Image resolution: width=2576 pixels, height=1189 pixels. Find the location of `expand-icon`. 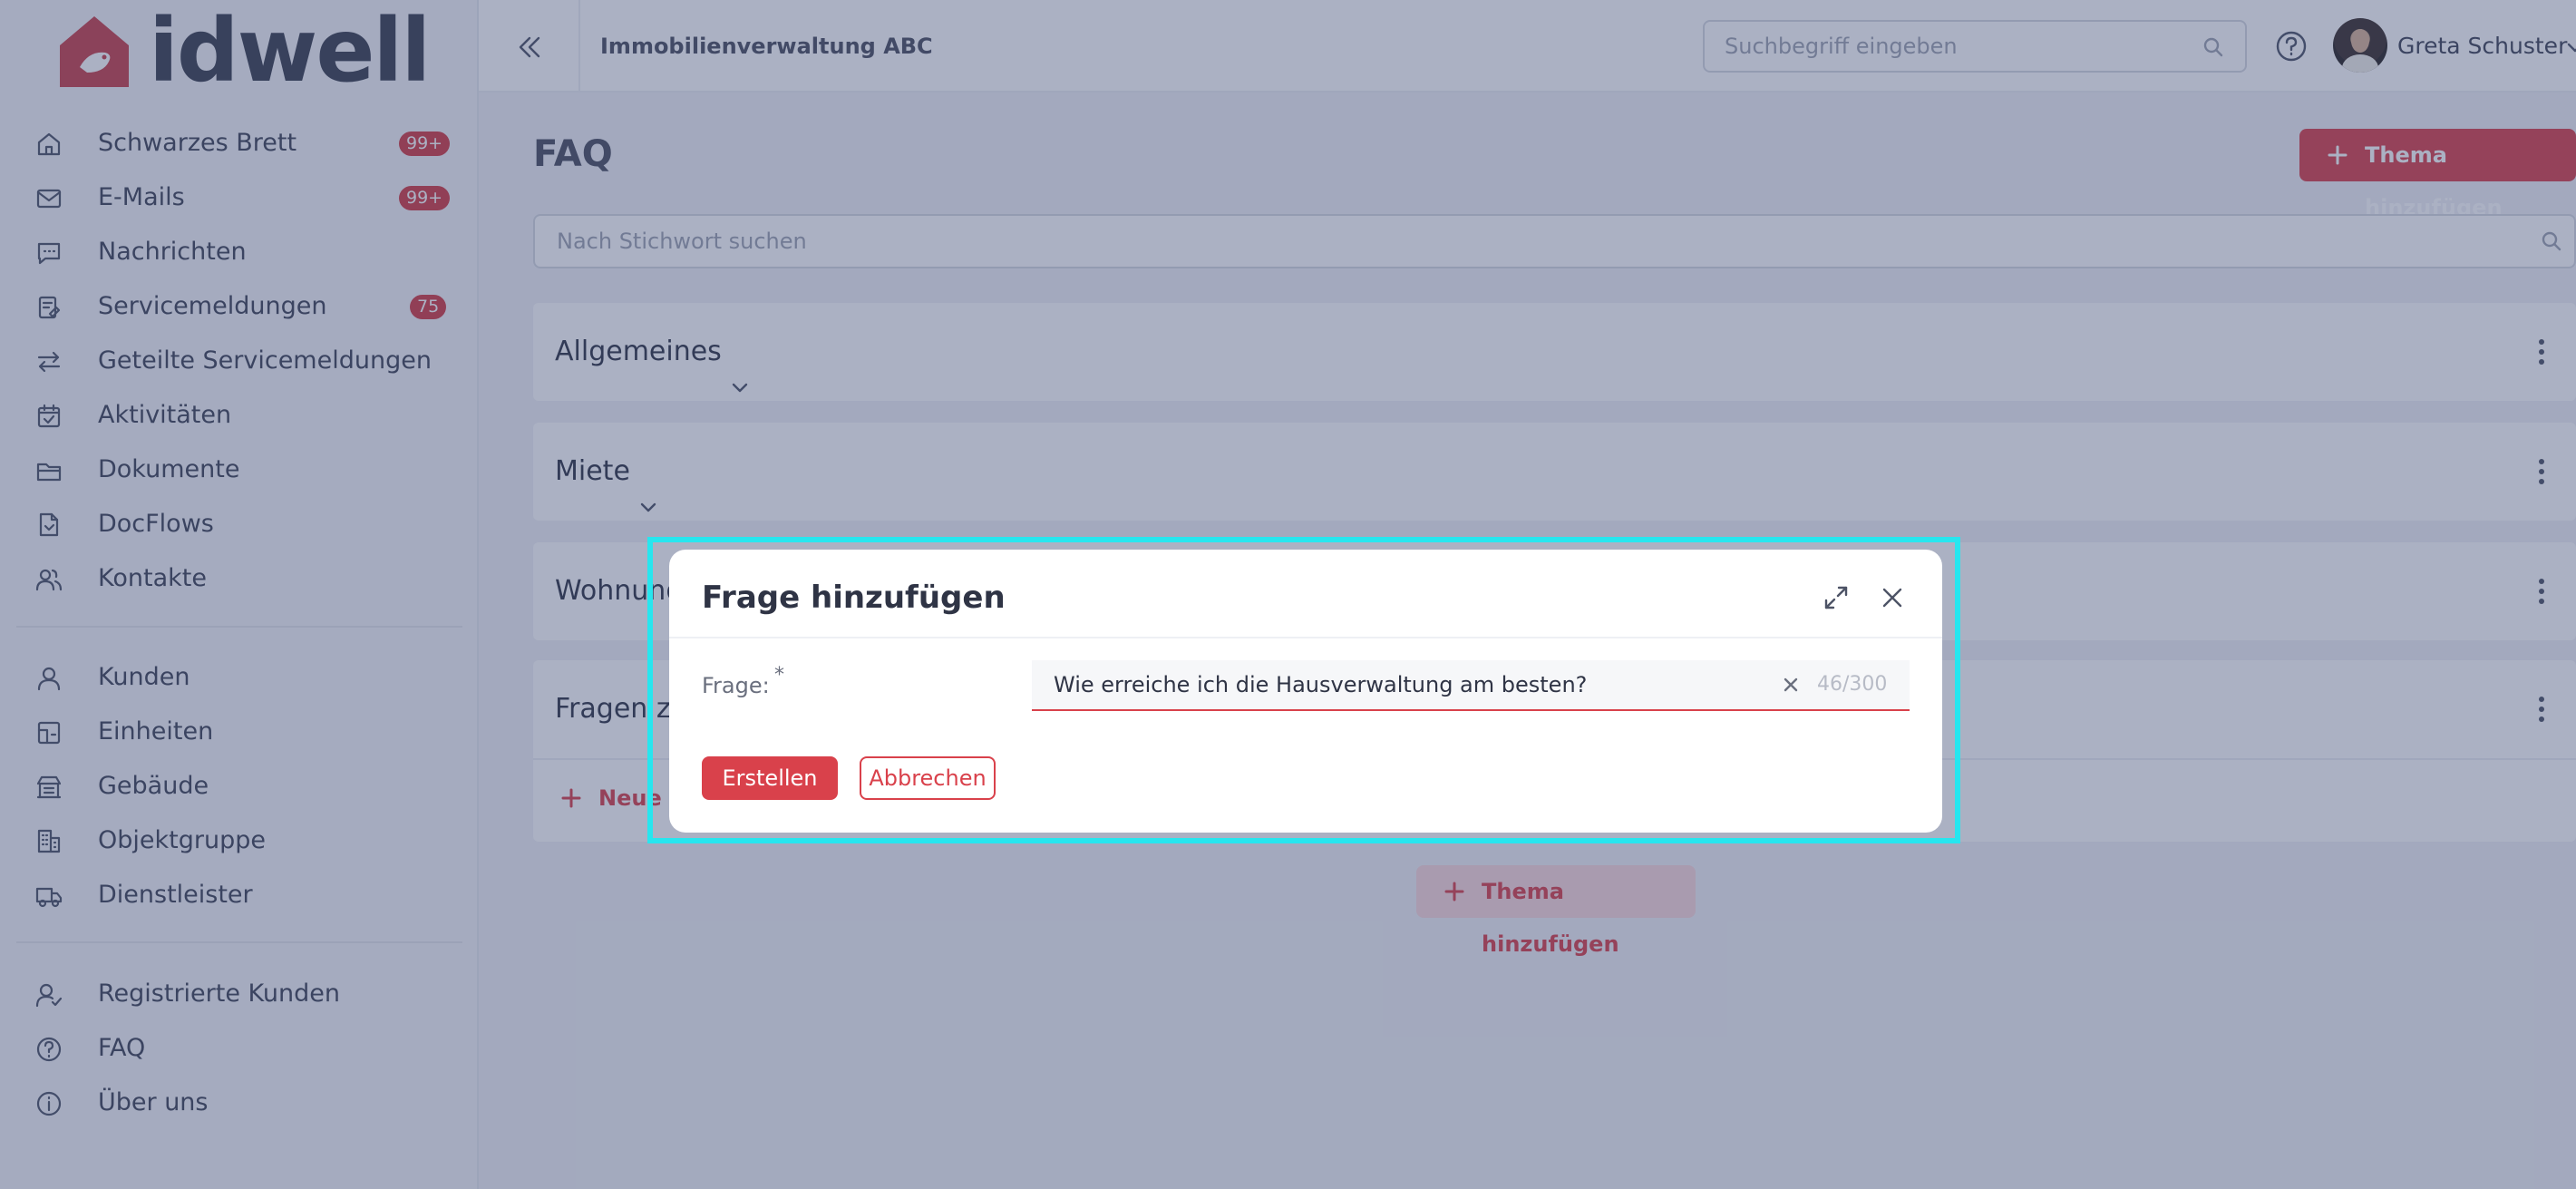

expand-icon is located at coordinates (1836, 597).